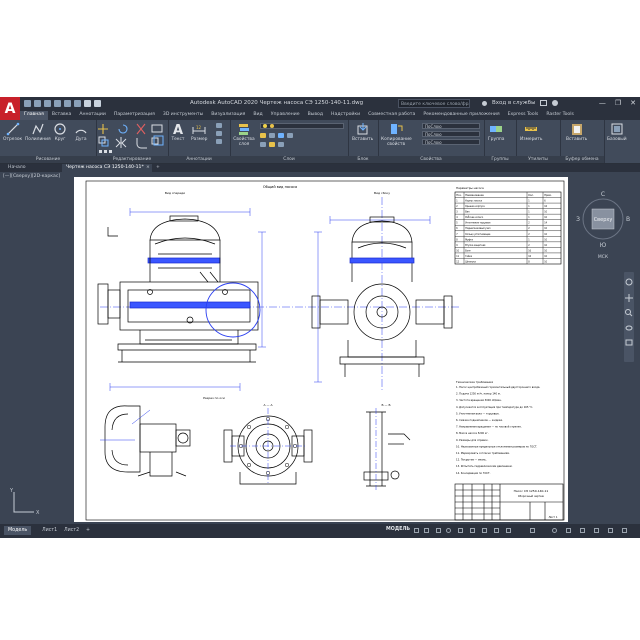 Image resolution: width=640 pixels, height=640 pixels. Describe the element at coordinates (67, 103) in the screenshot. I see `web-open-icon` at that location.